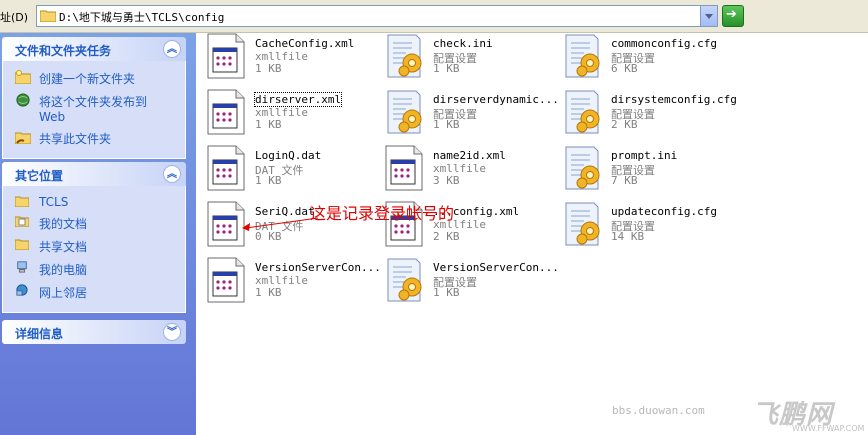 The image size is (868, 435). What do you see at coordinates (465, 171) in the screenshot?
I see `file-item: name2id.xml xmllfile 3 KB` at bounding box center [465, 171].